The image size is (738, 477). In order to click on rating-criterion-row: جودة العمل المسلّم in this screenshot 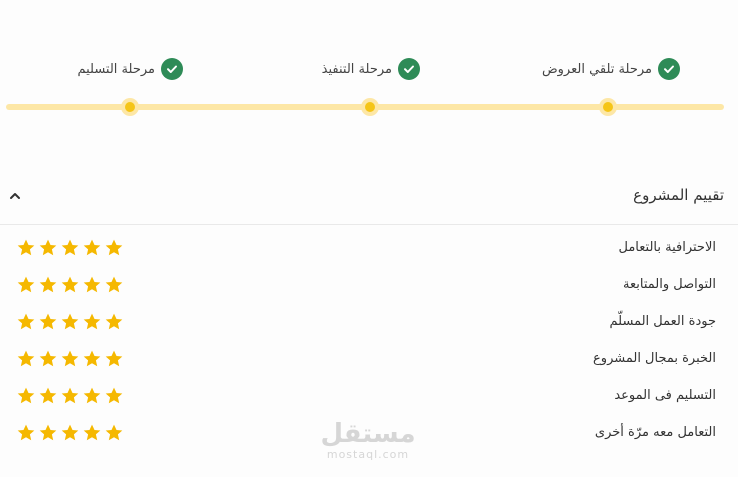, I will do `click(369, 322)`.